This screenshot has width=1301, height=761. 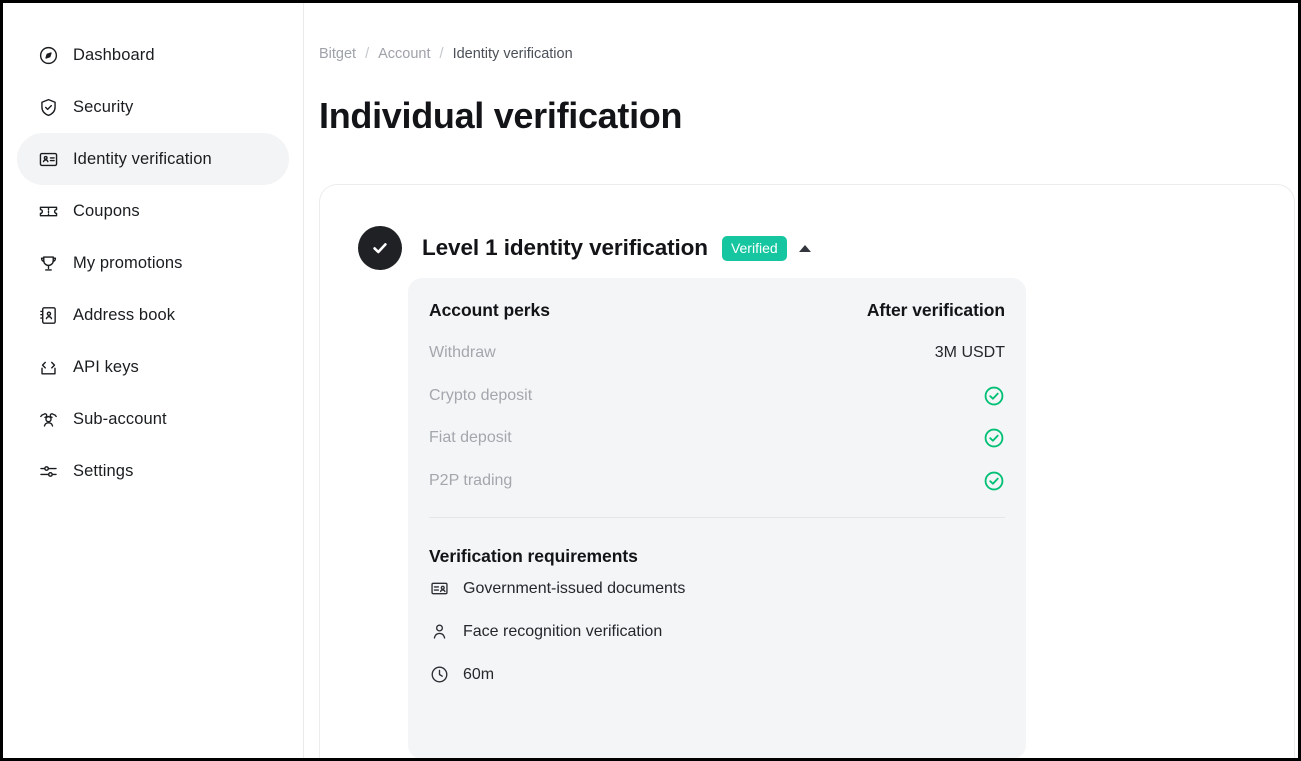 What do you see at coordinates (48, 315) in the screenshot?
I see `address-book-icon` at bounding box center [48, 315].